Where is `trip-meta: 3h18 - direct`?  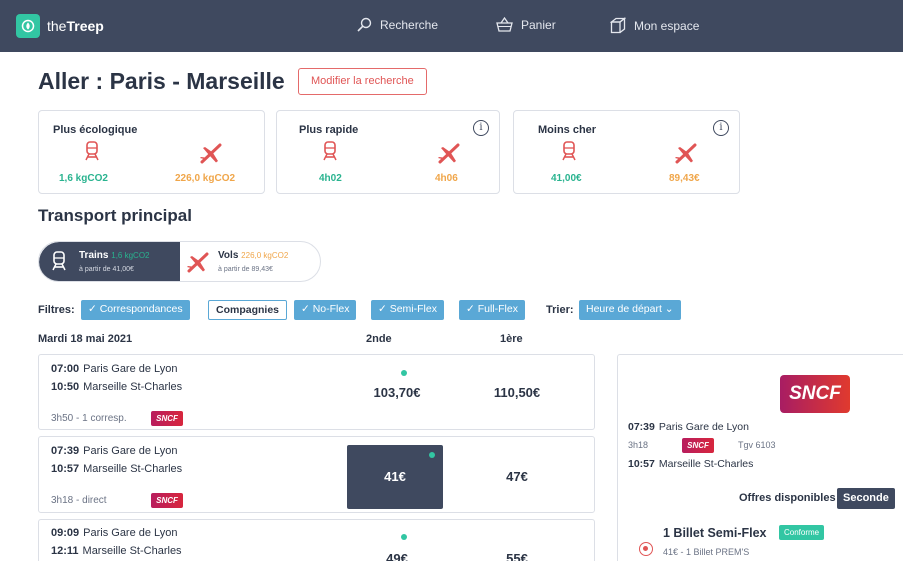
trip-meta: 3h18 - direct is located at coordinates (79, 500).